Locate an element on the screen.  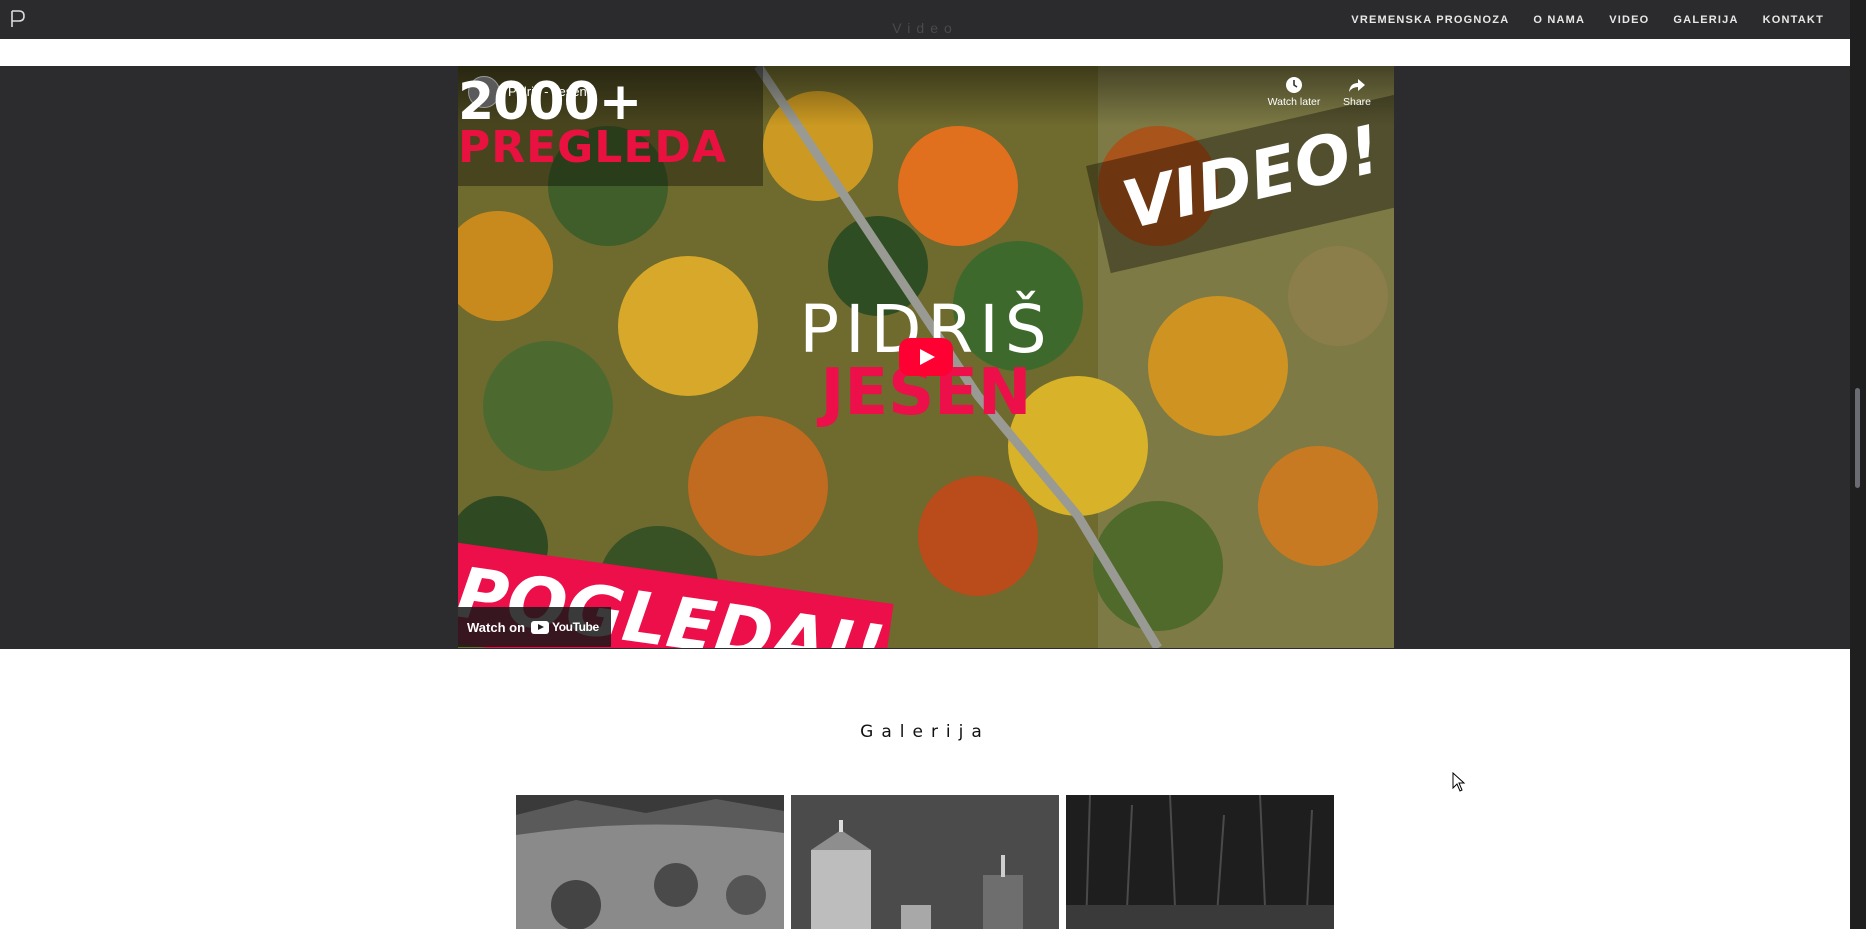
share-icon is located at coordinates (1357, 85).